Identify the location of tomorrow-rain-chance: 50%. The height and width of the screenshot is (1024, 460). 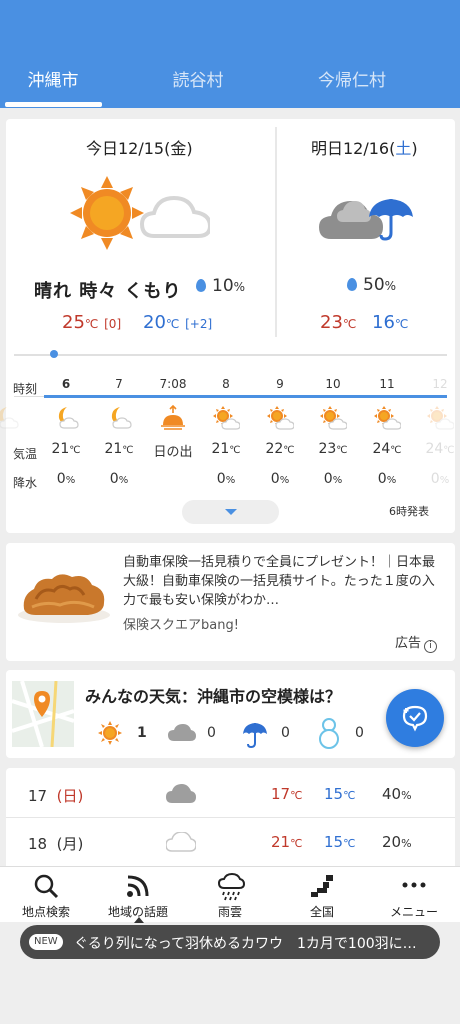
(371, 285).